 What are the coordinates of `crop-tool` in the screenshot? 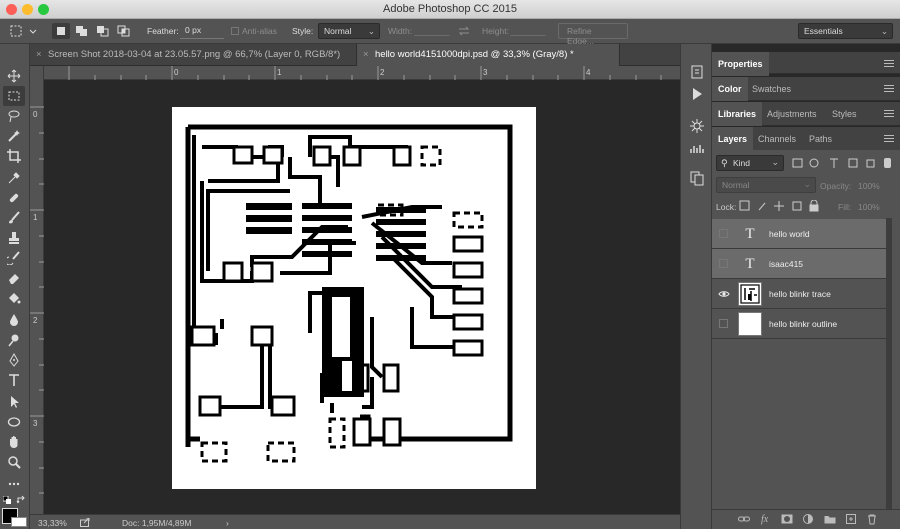 It's located at (14, 156).